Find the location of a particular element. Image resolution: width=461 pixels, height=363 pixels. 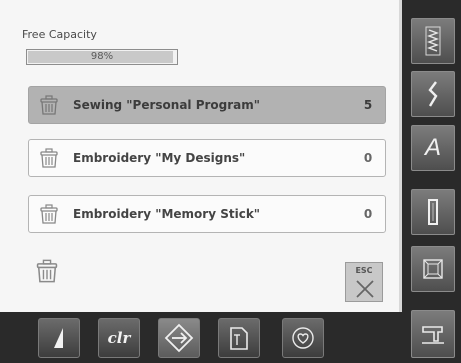

zigzag-icon is located at coordinates (433, 94).